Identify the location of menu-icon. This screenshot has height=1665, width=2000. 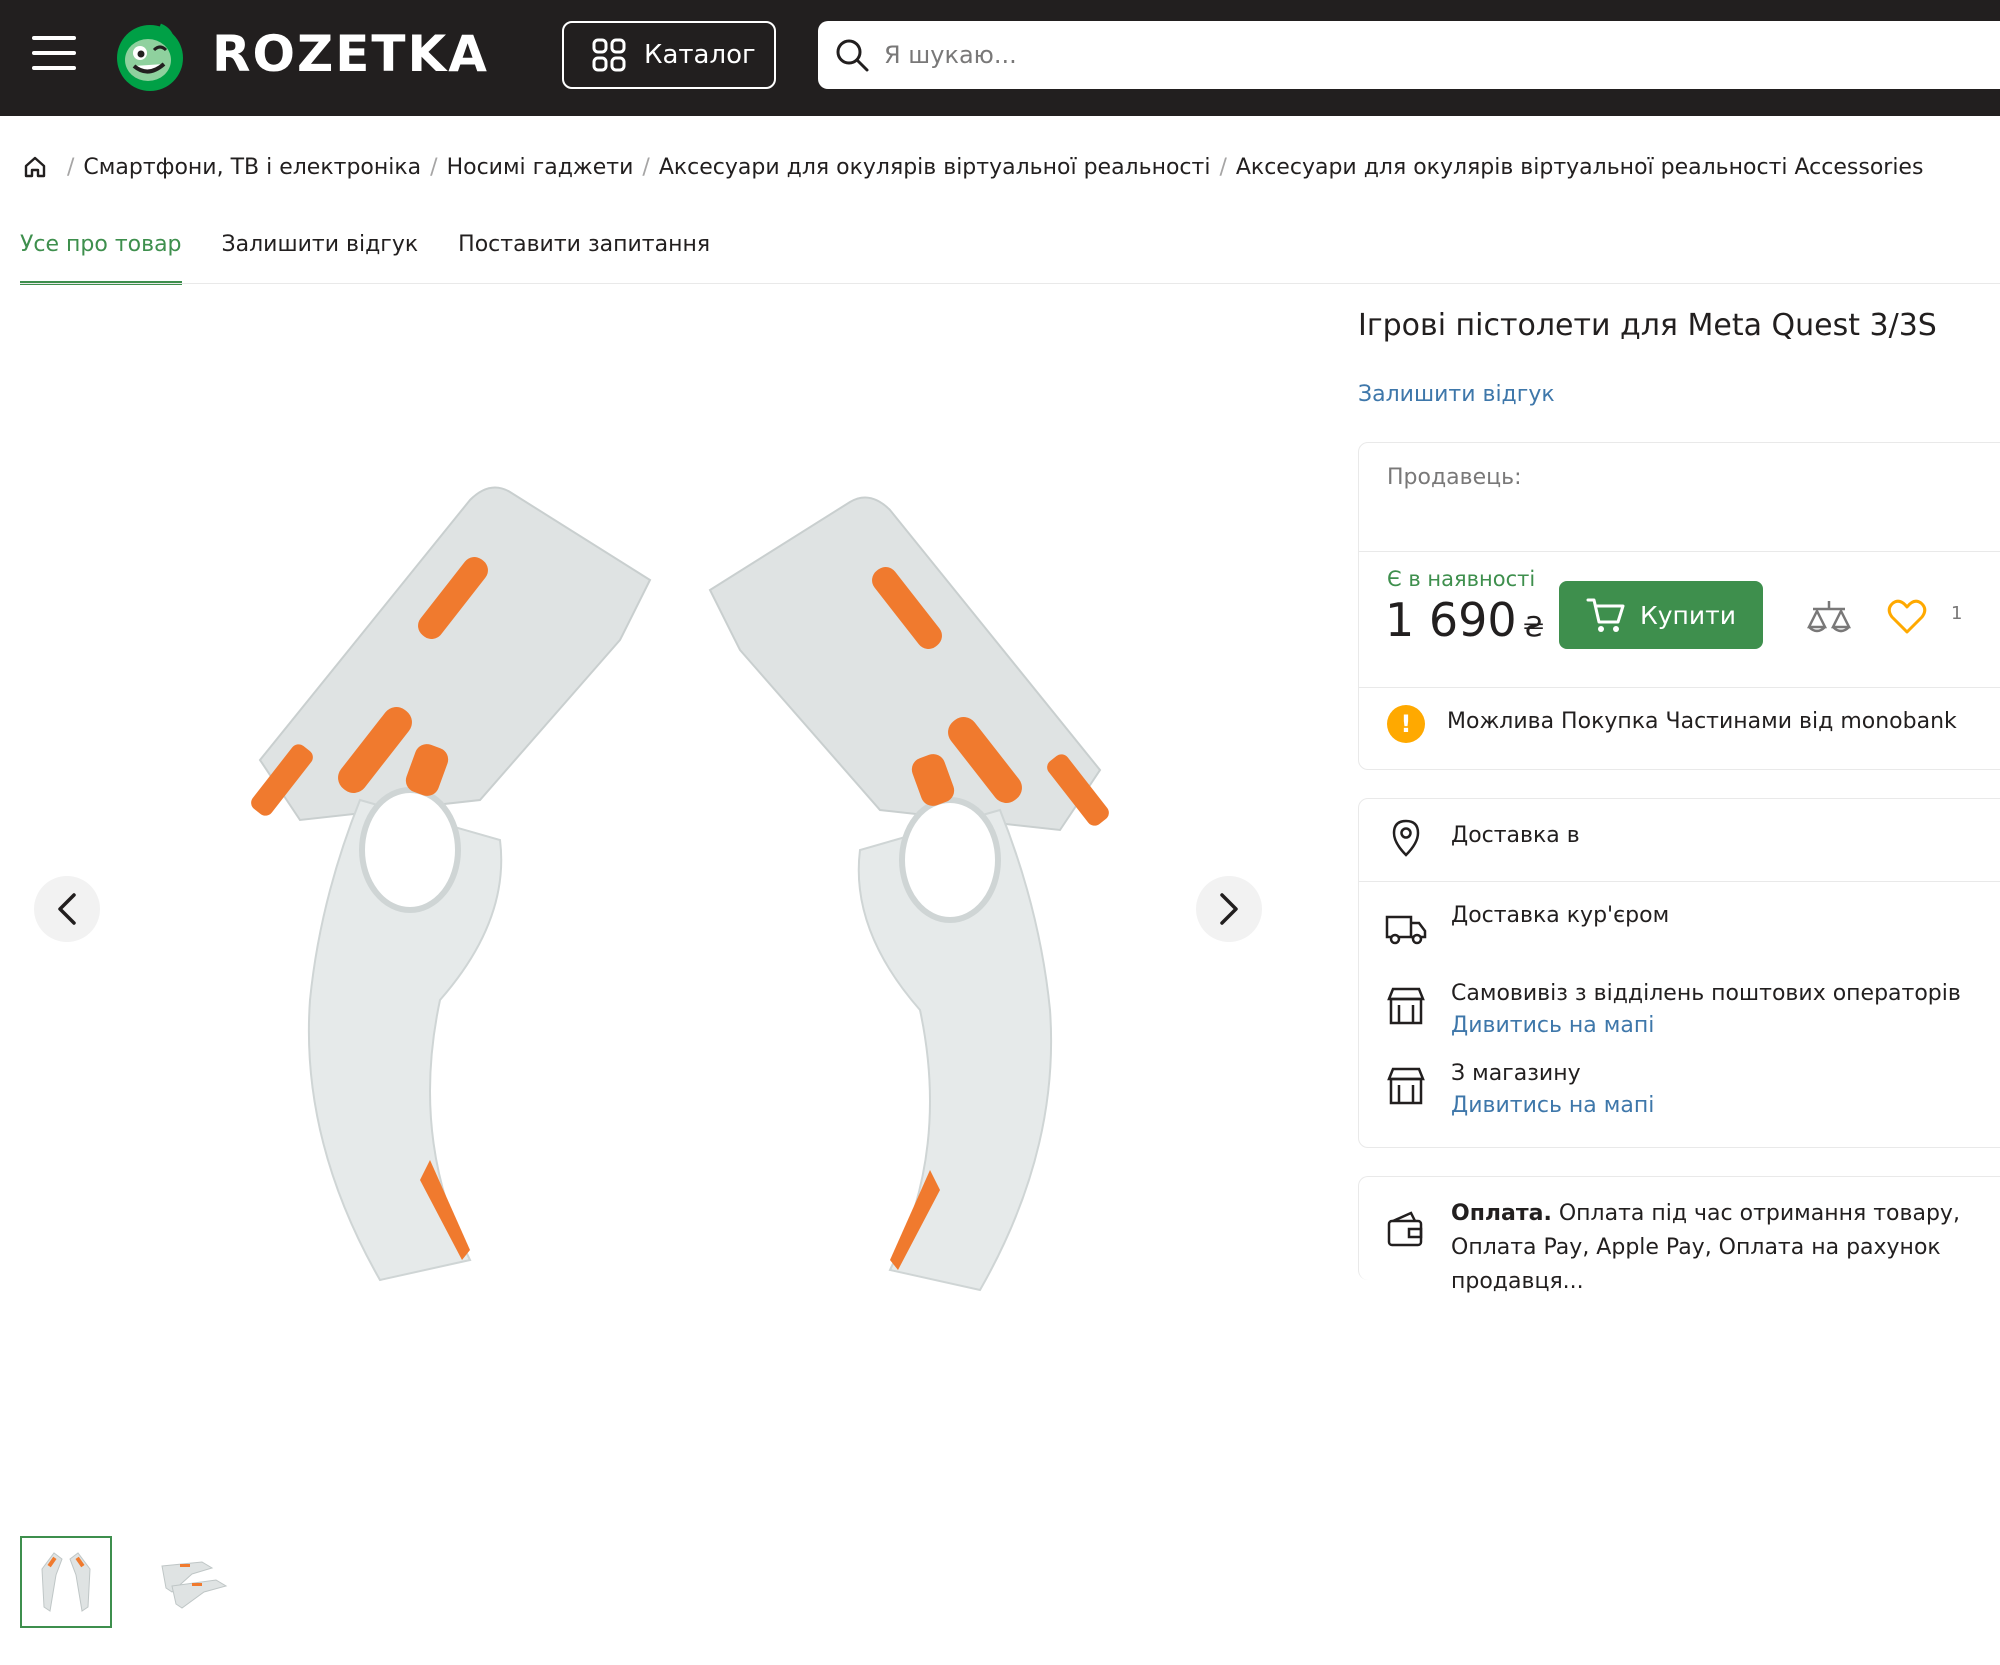
(54, 56).